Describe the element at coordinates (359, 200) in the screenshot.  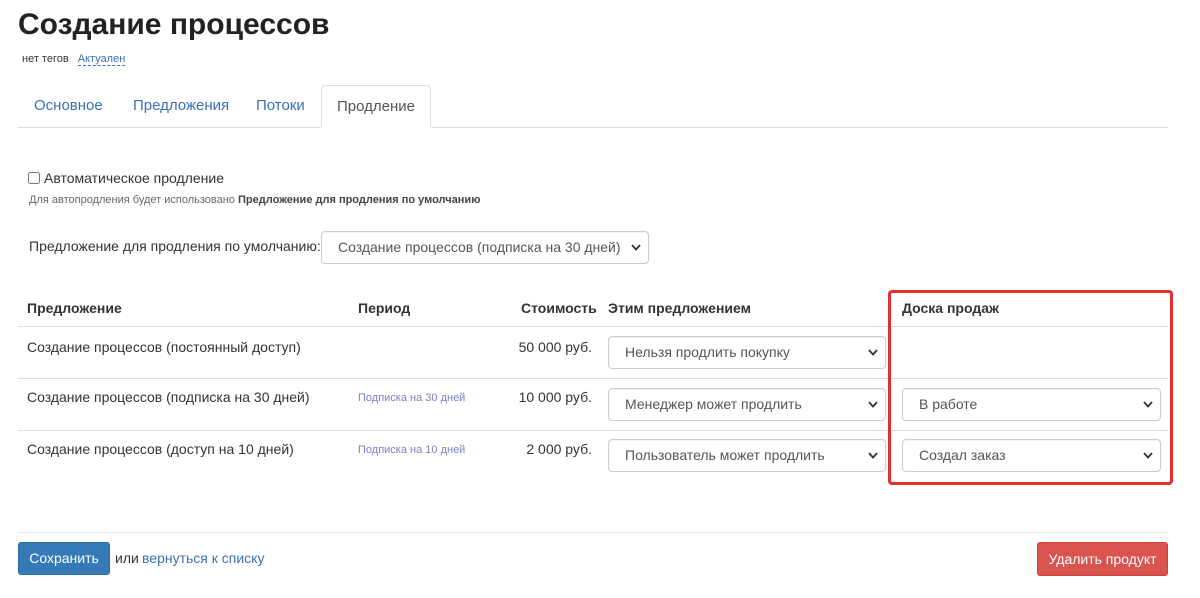
I see `help-bold-text: Предложение для продления по умолчанию` at that location.